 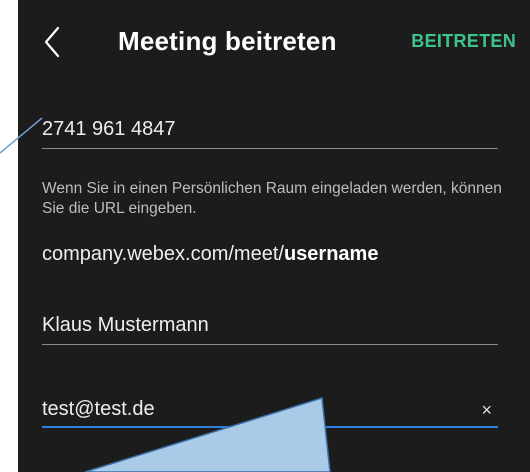 I want to click on email-field: test@test.de ×, so click(x=270, y=414).